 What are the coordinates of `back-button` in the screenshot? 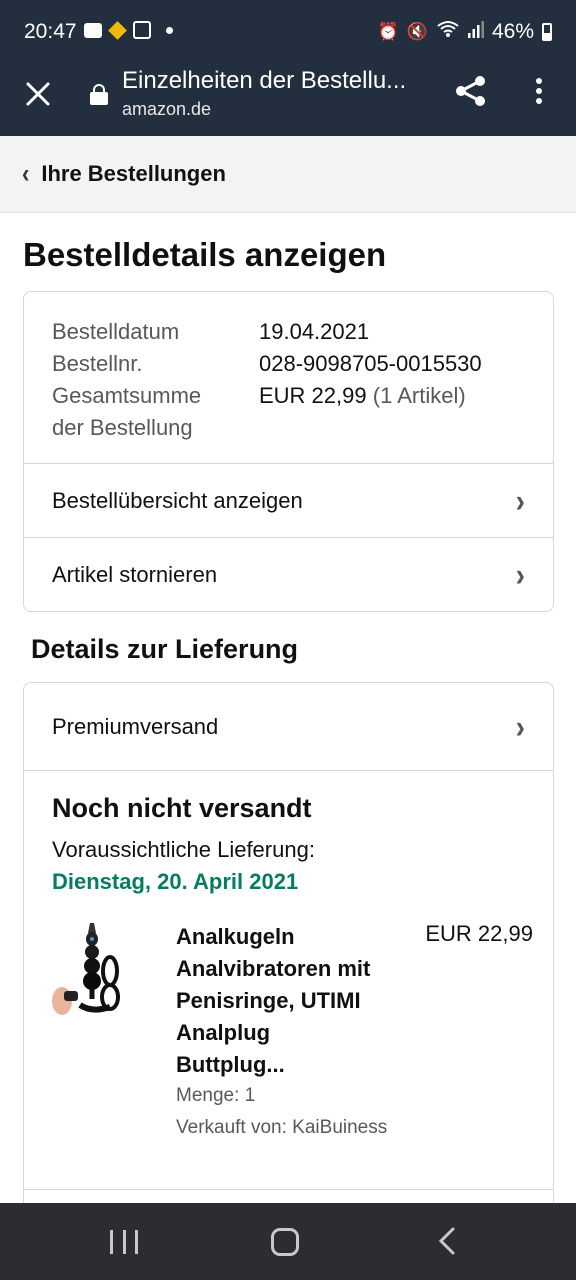 It's located at (447, 1241).